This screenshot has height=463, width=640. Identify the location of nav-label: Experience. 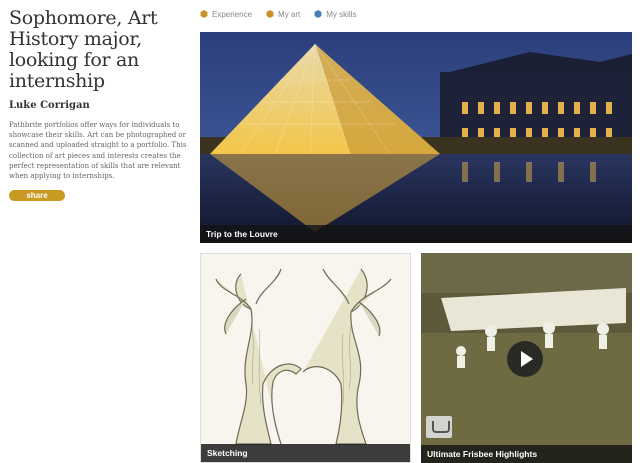
(232, 14).